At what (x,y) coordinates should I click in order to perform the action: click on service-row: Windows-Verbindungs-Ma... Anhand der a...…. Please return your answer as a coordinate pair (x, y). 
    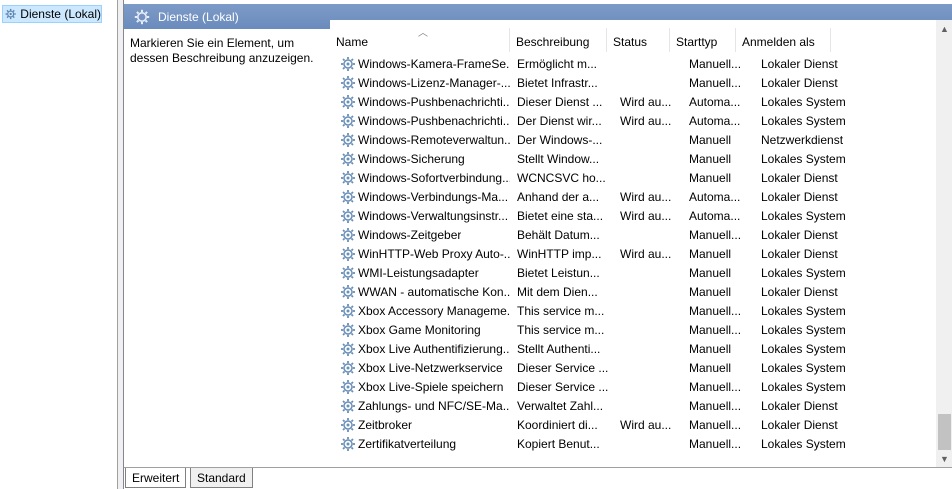
    Looking at the image, I should click on (635, 196).